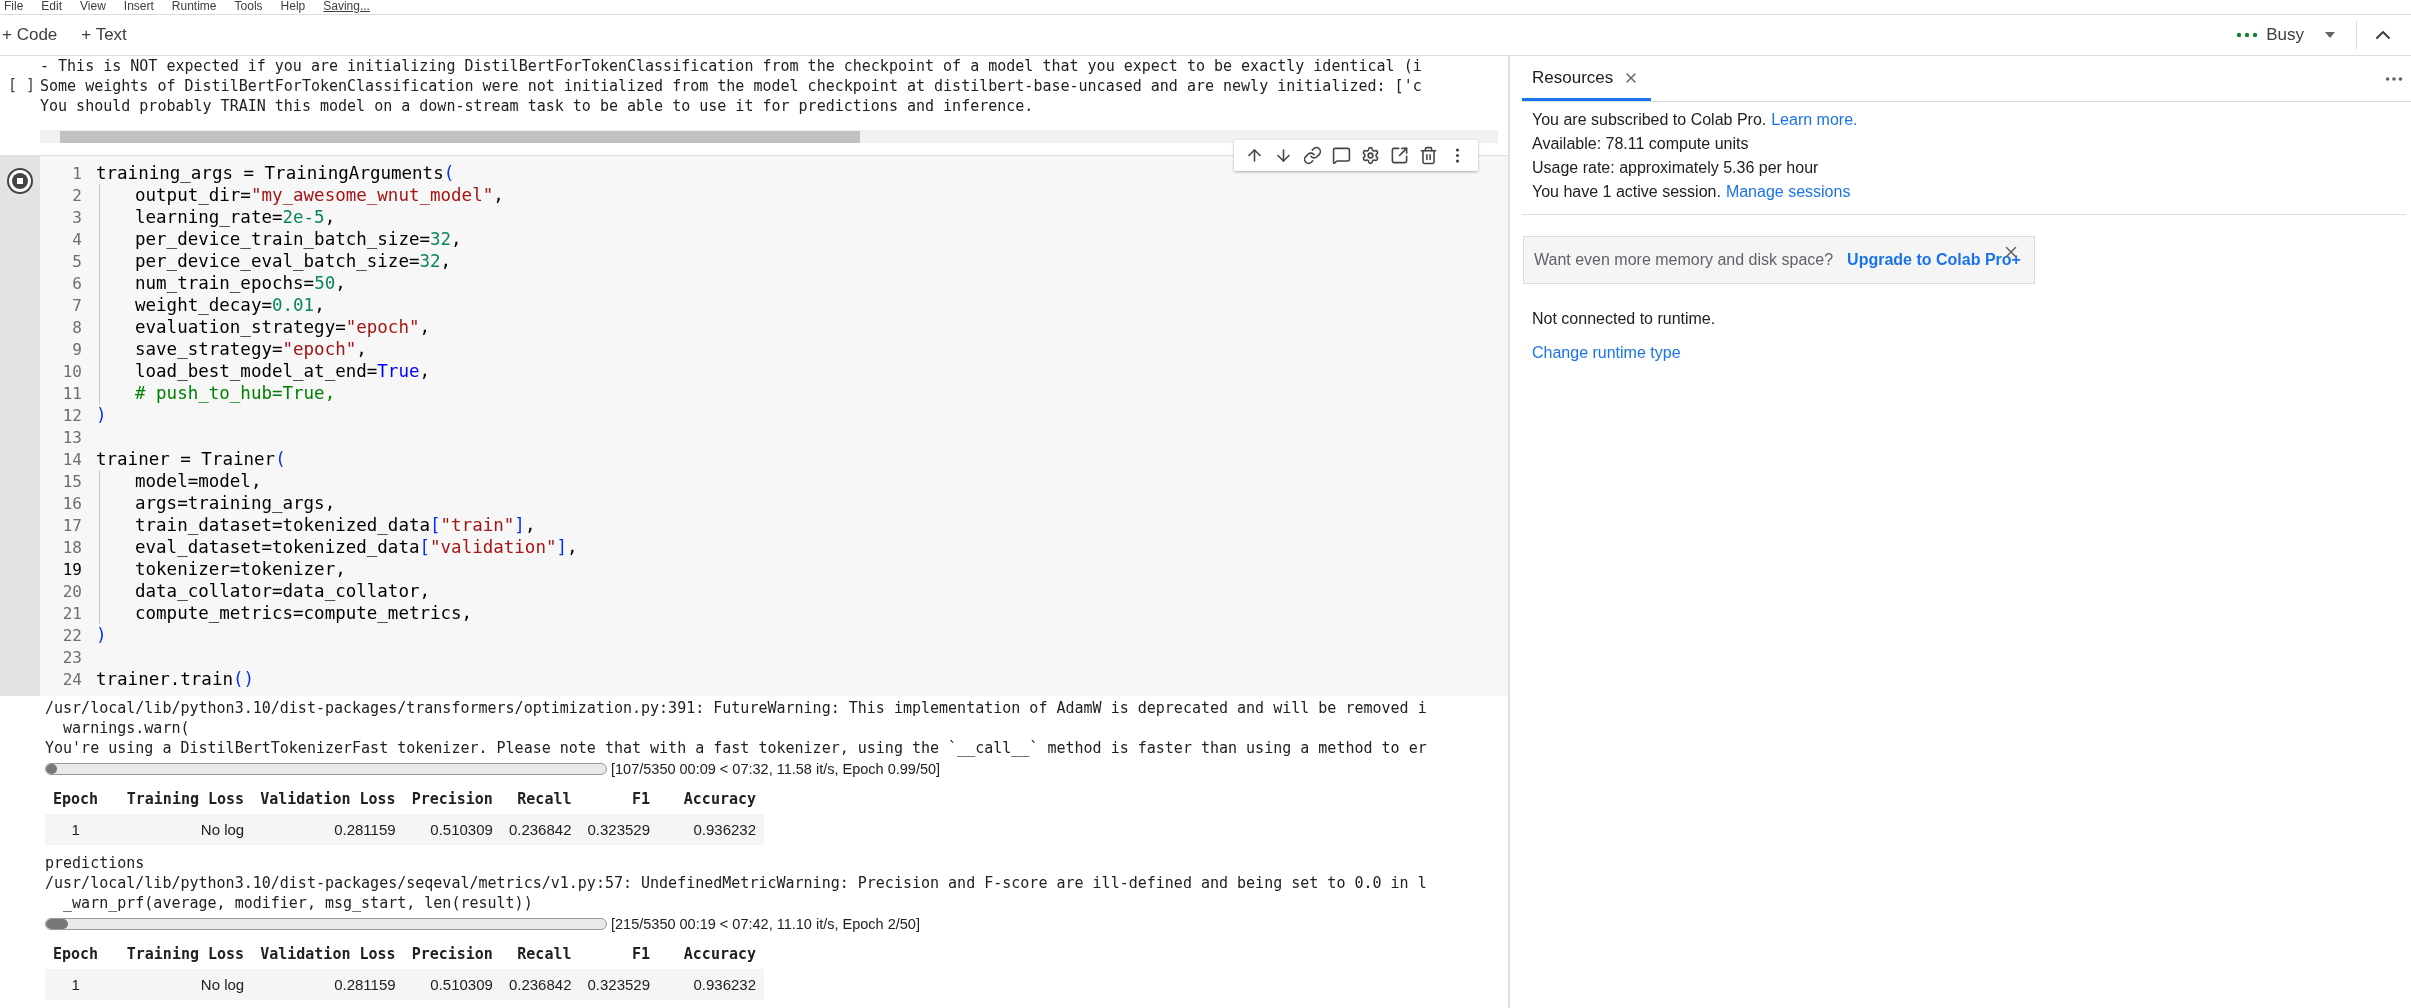  What do you see at coordinates (1788, 192) in the screenshot?
I see `link: Manage sessions` at bounding box center [1788, 192].